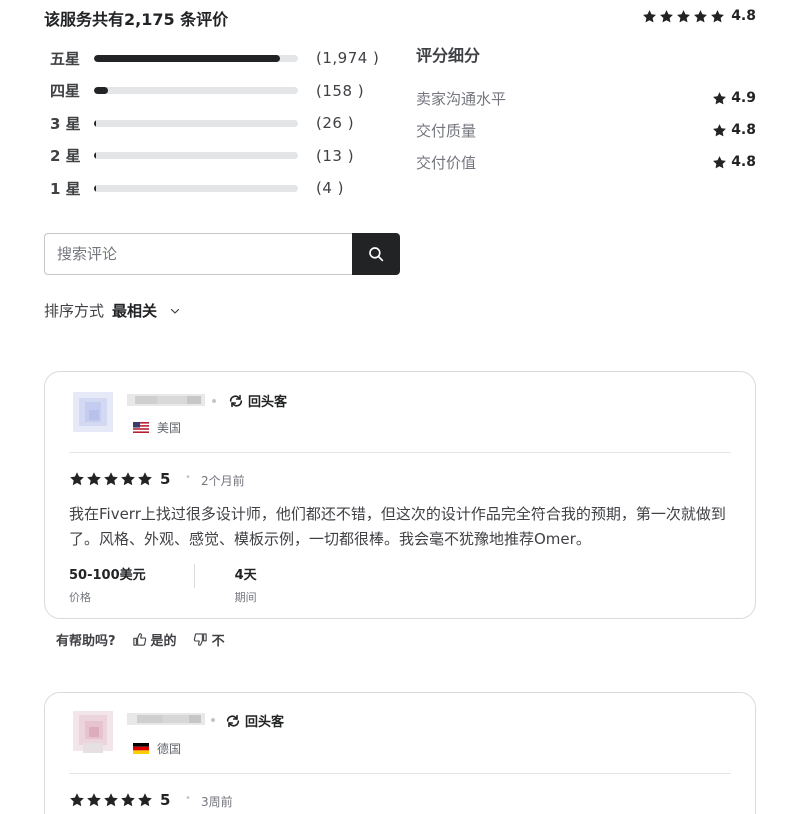 This screenshot has height=814, width=812. What do you see at coordinates (112, 310) in the screenshot?
I see `sort-control: 排序方式 最相关` at bounding box center [112, 310].